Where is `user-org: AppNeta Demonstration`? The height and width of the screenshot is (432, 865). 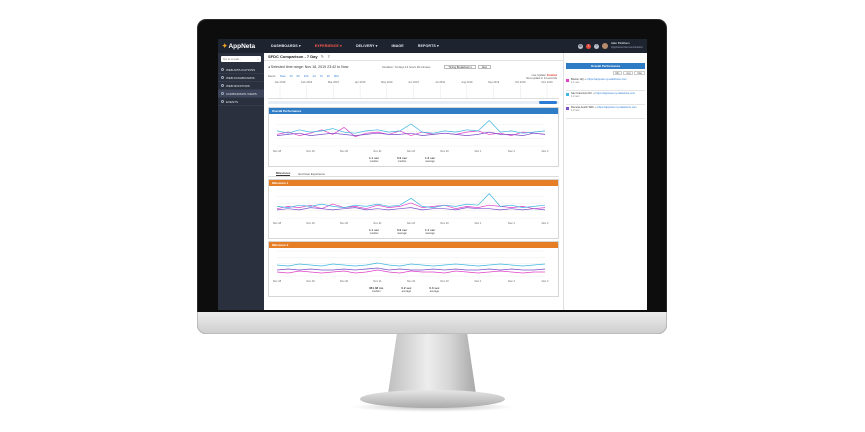
user-org: AppNeta Demonstration is located at coordinates (626, 47).